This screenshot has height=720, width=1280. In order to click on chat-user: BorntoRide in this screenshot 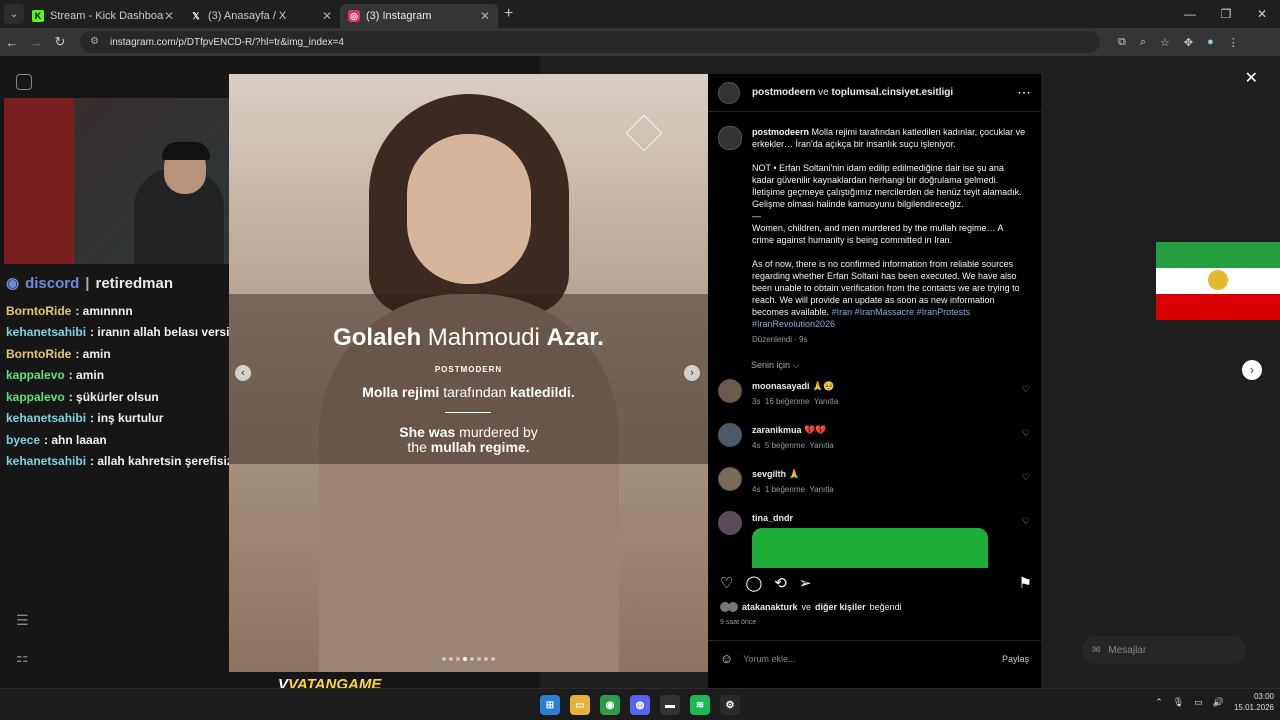, I will do `click(39, 310)`.